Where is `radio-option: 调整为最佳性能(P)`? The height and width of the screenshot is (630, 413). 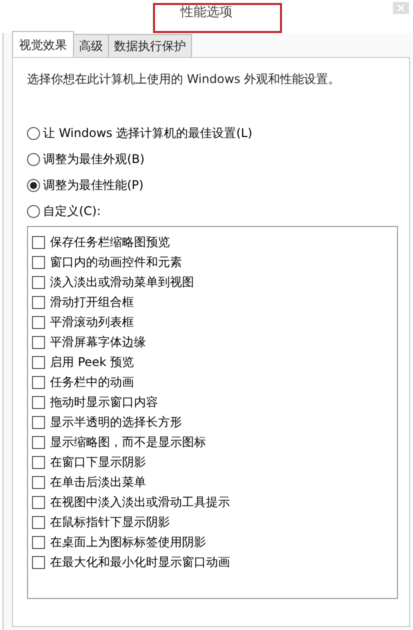 radio-option: 调整为最佳性能(P) is located at coordinates (85, 185).